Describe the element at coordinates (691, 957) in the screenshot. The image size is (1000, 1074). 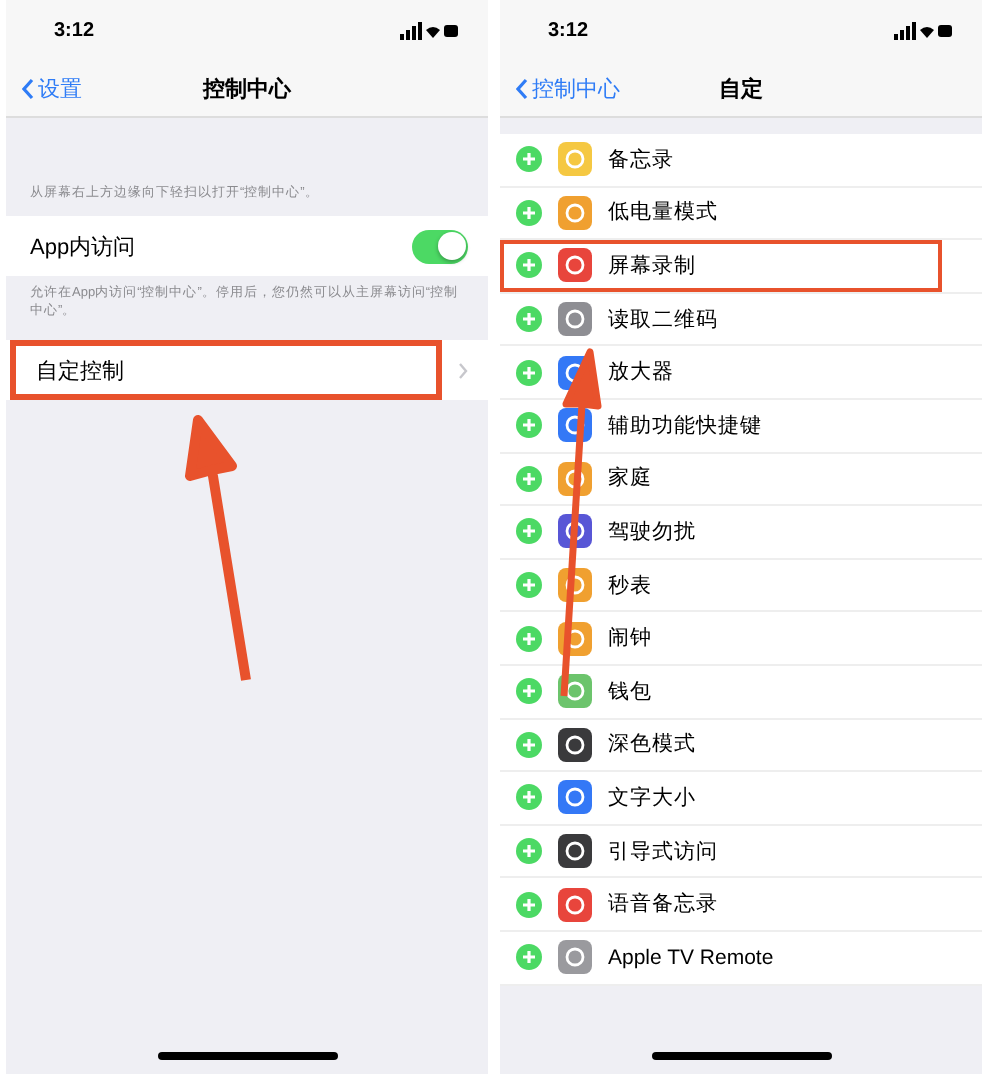
I see `control-label: Apple TV Remote` at that location.